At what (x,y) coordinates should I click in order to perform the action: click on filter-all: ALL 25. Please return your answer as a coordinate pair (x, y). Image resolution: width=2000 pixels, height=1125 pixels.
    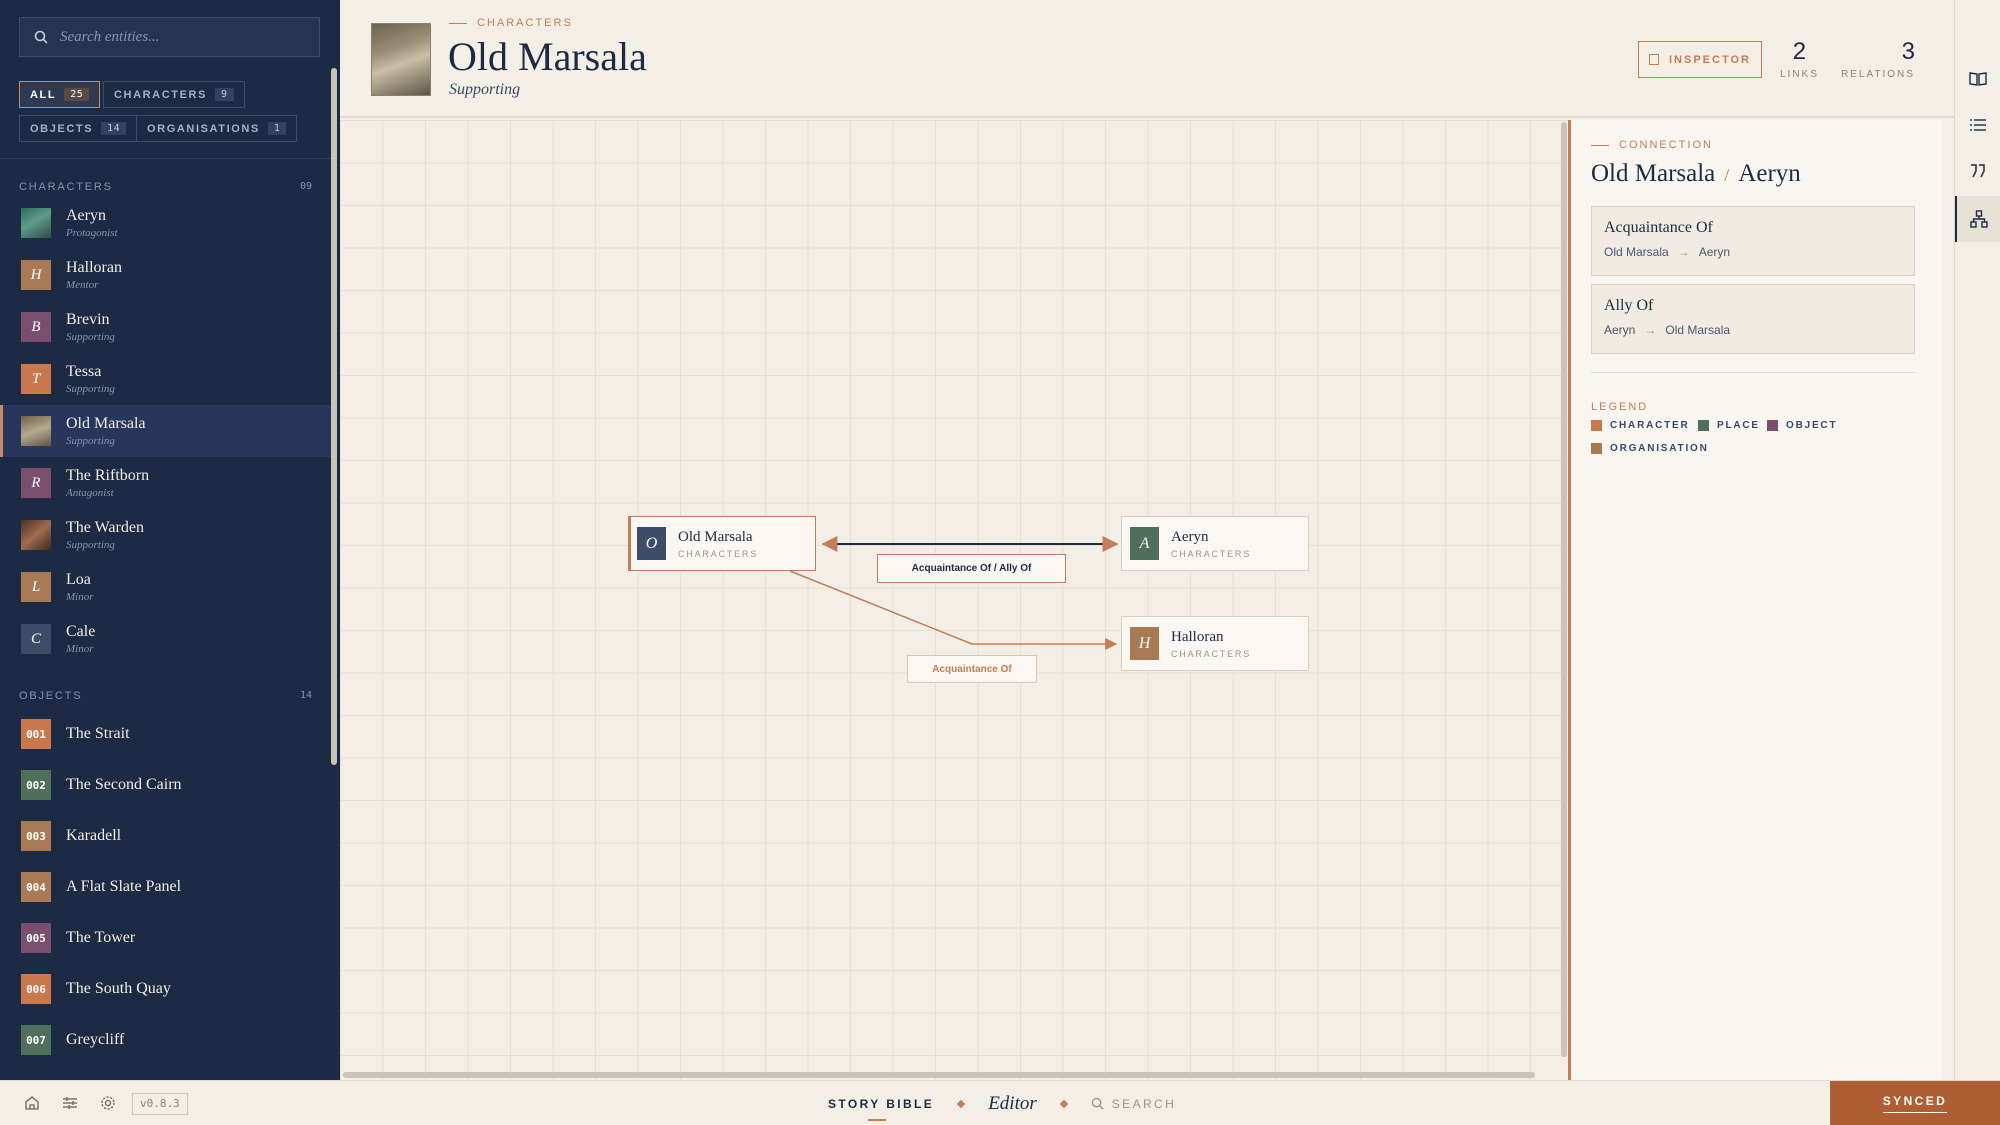
    Looking at the image, I should click on (60, 94).